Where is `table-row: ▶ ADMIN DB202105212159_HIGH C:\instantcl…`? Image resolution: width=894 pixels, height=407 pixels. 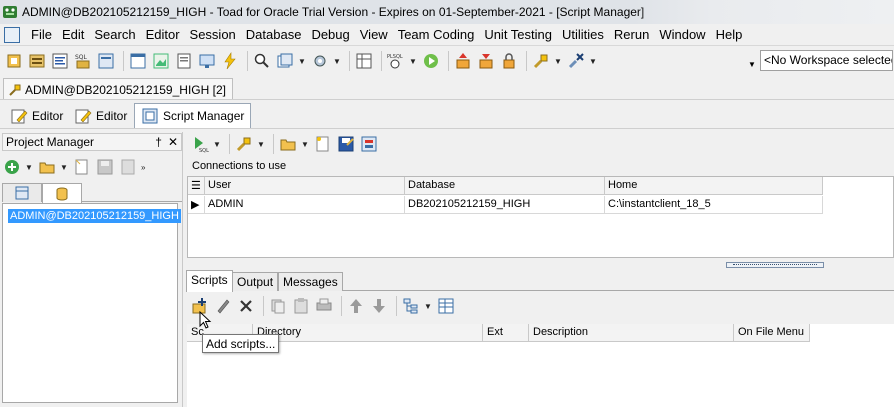
table-row: ▶ ADMIN DB202105212159_HIGH C:\instantcl… is located at coordinates (505, 205).